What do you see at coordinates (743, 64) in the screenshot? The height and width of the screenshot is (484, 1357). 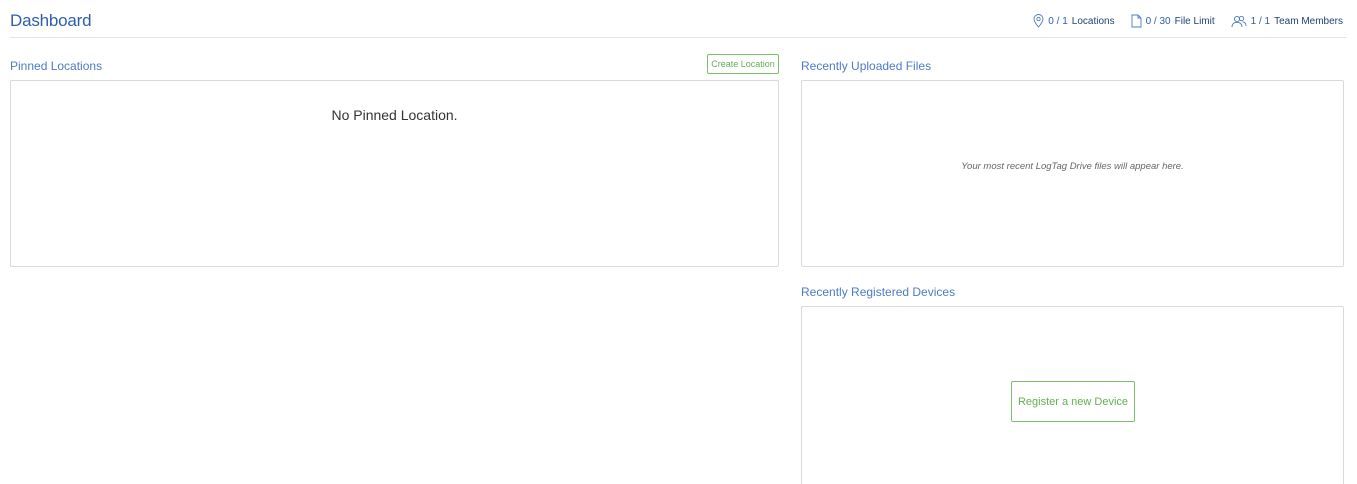 I see `create-location-button: Create Location` at bounding box center [743, 64].